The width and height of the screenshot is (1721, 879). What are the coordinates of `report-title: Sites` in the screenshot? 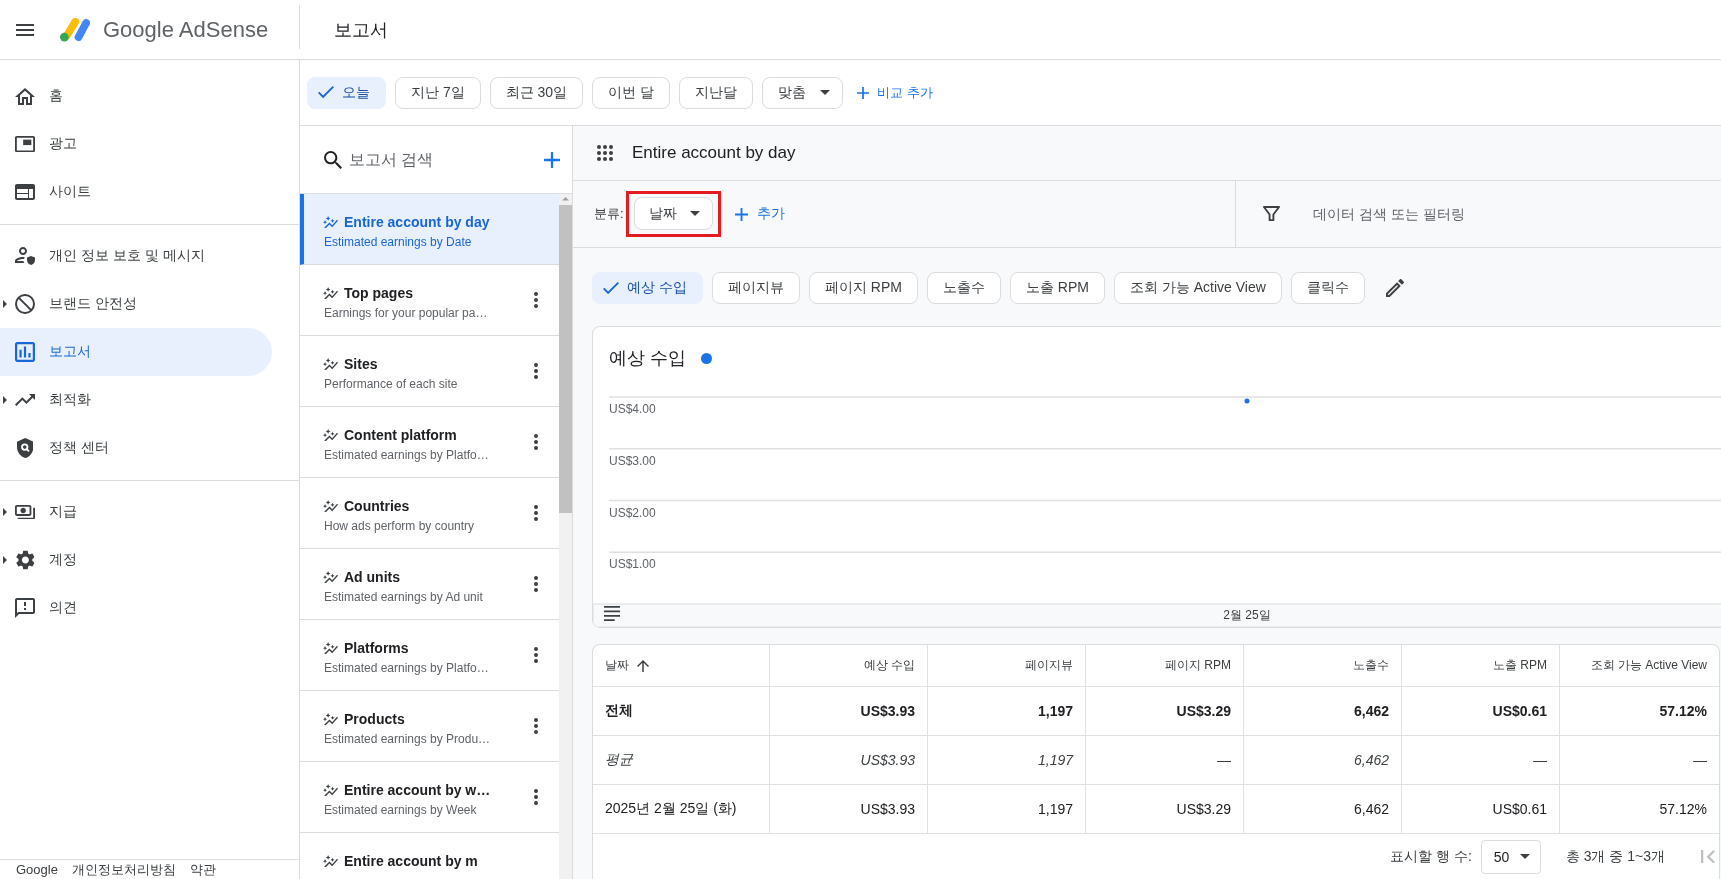 It's located at (361, 364).